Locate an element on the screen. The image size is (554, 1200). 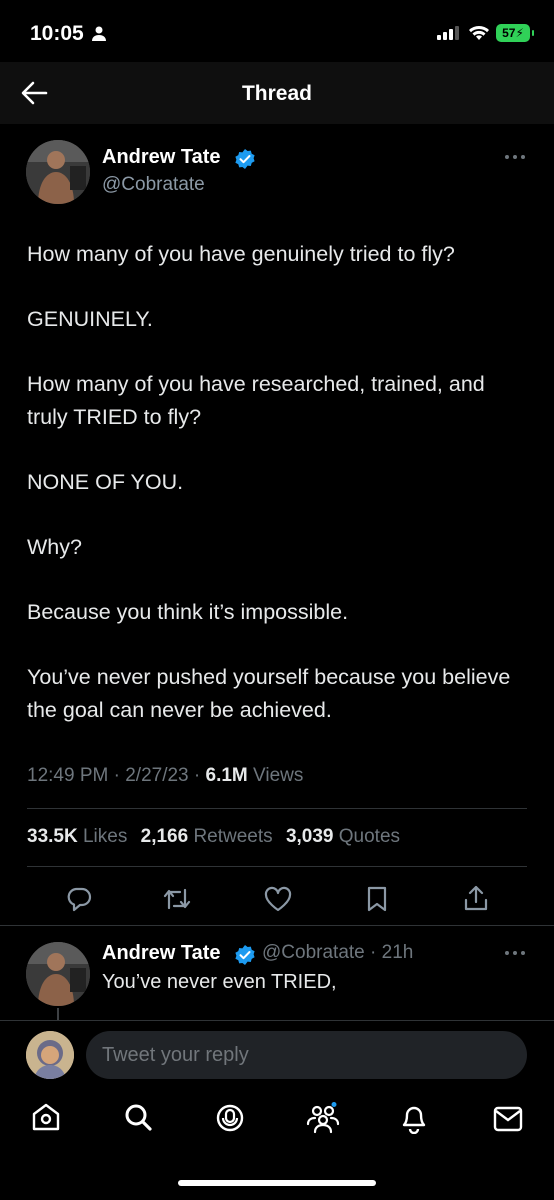
wifi-icon is located at coordinates (479, 33).